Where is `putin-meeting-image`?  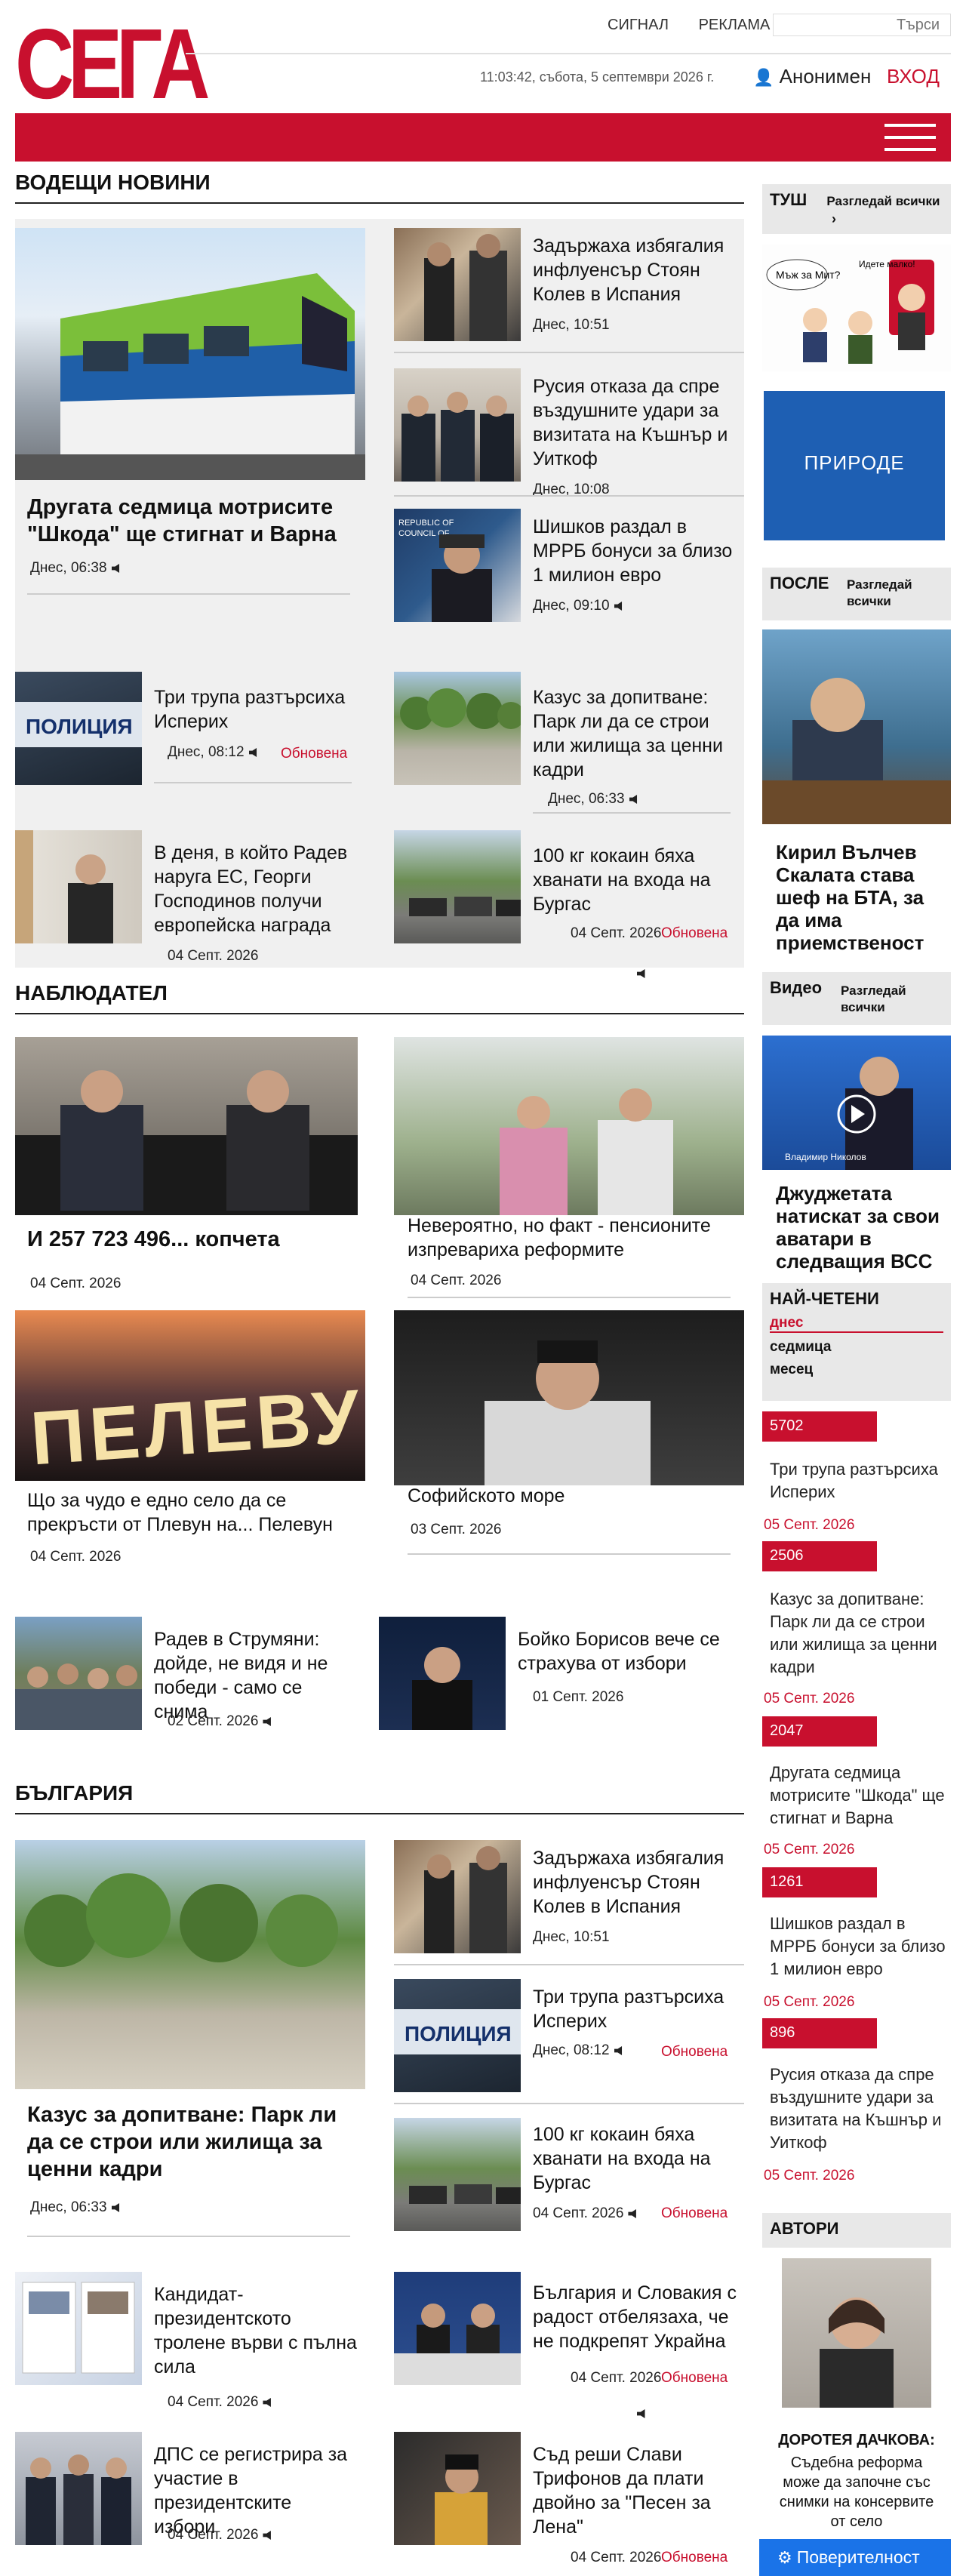 putin-meeting-image is located at coordinates (457, 425).